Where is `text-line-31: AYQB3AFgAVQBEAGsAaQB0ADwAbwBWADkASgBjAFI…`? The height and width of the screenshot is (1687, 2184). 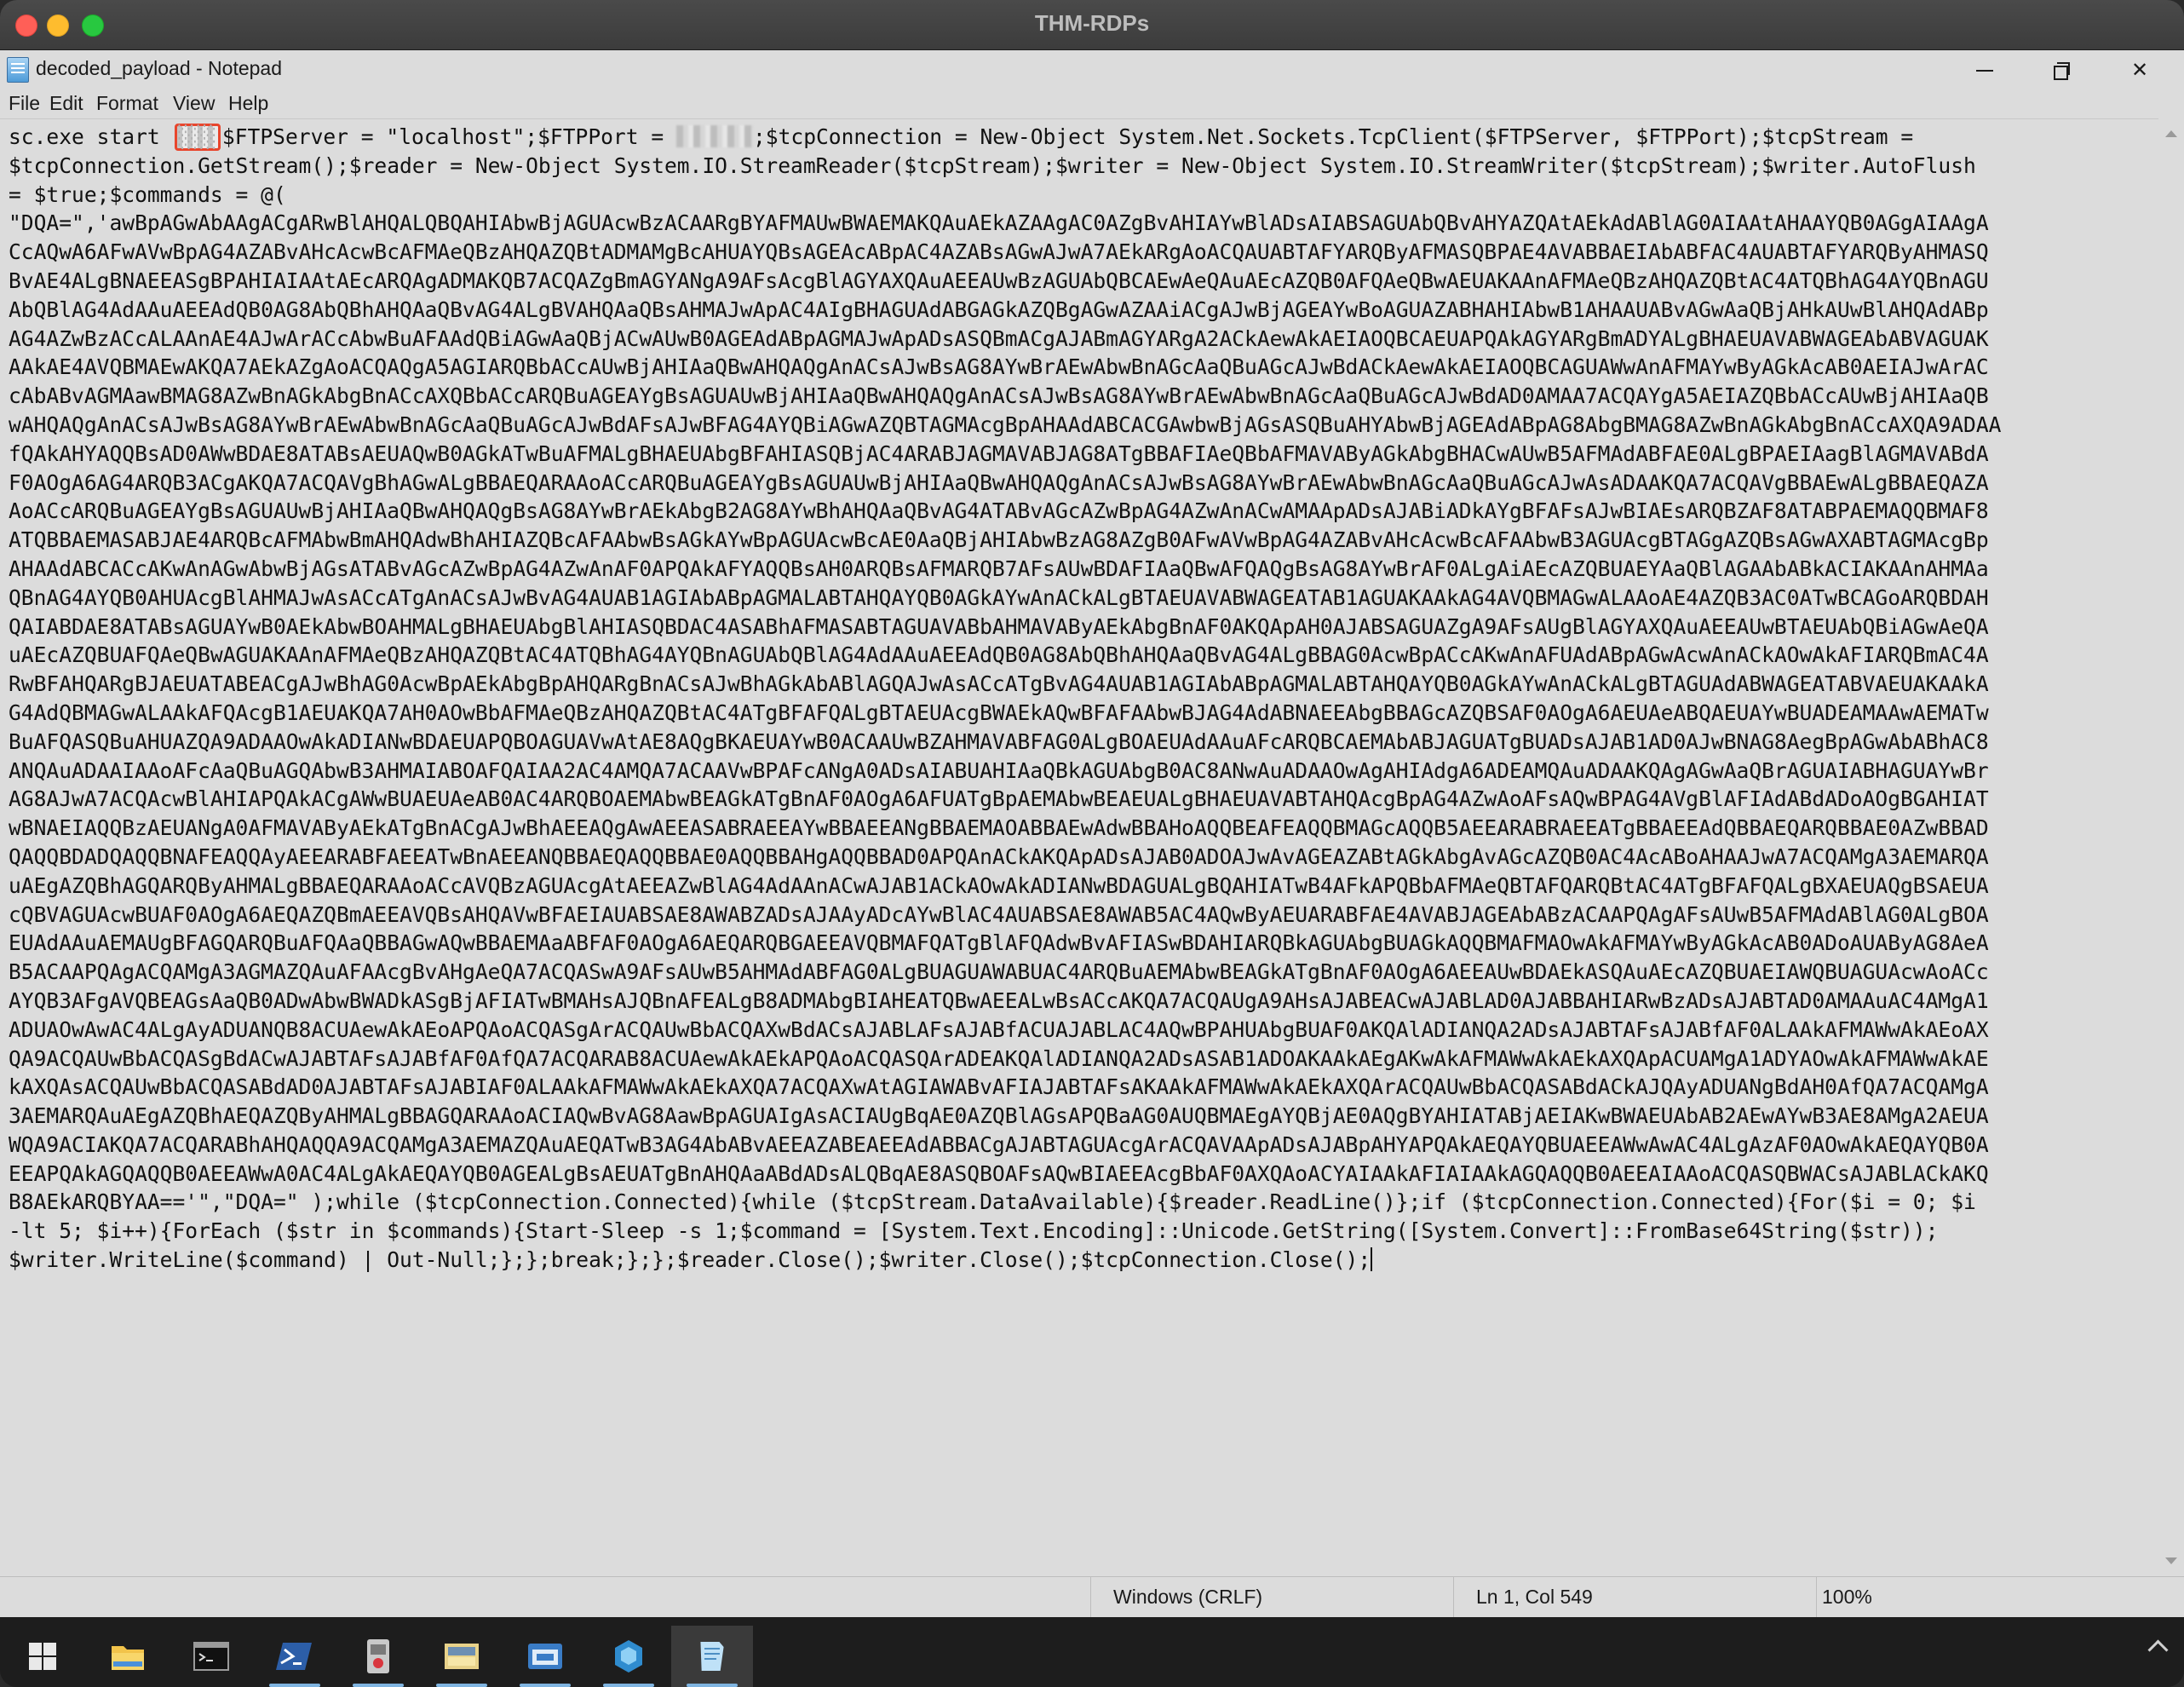 text-line-31: AYQB3AFgAVQBEAGsAaQB0ADwAbwBWADkASgBjAFI… is located at coordinates (999, 1000).